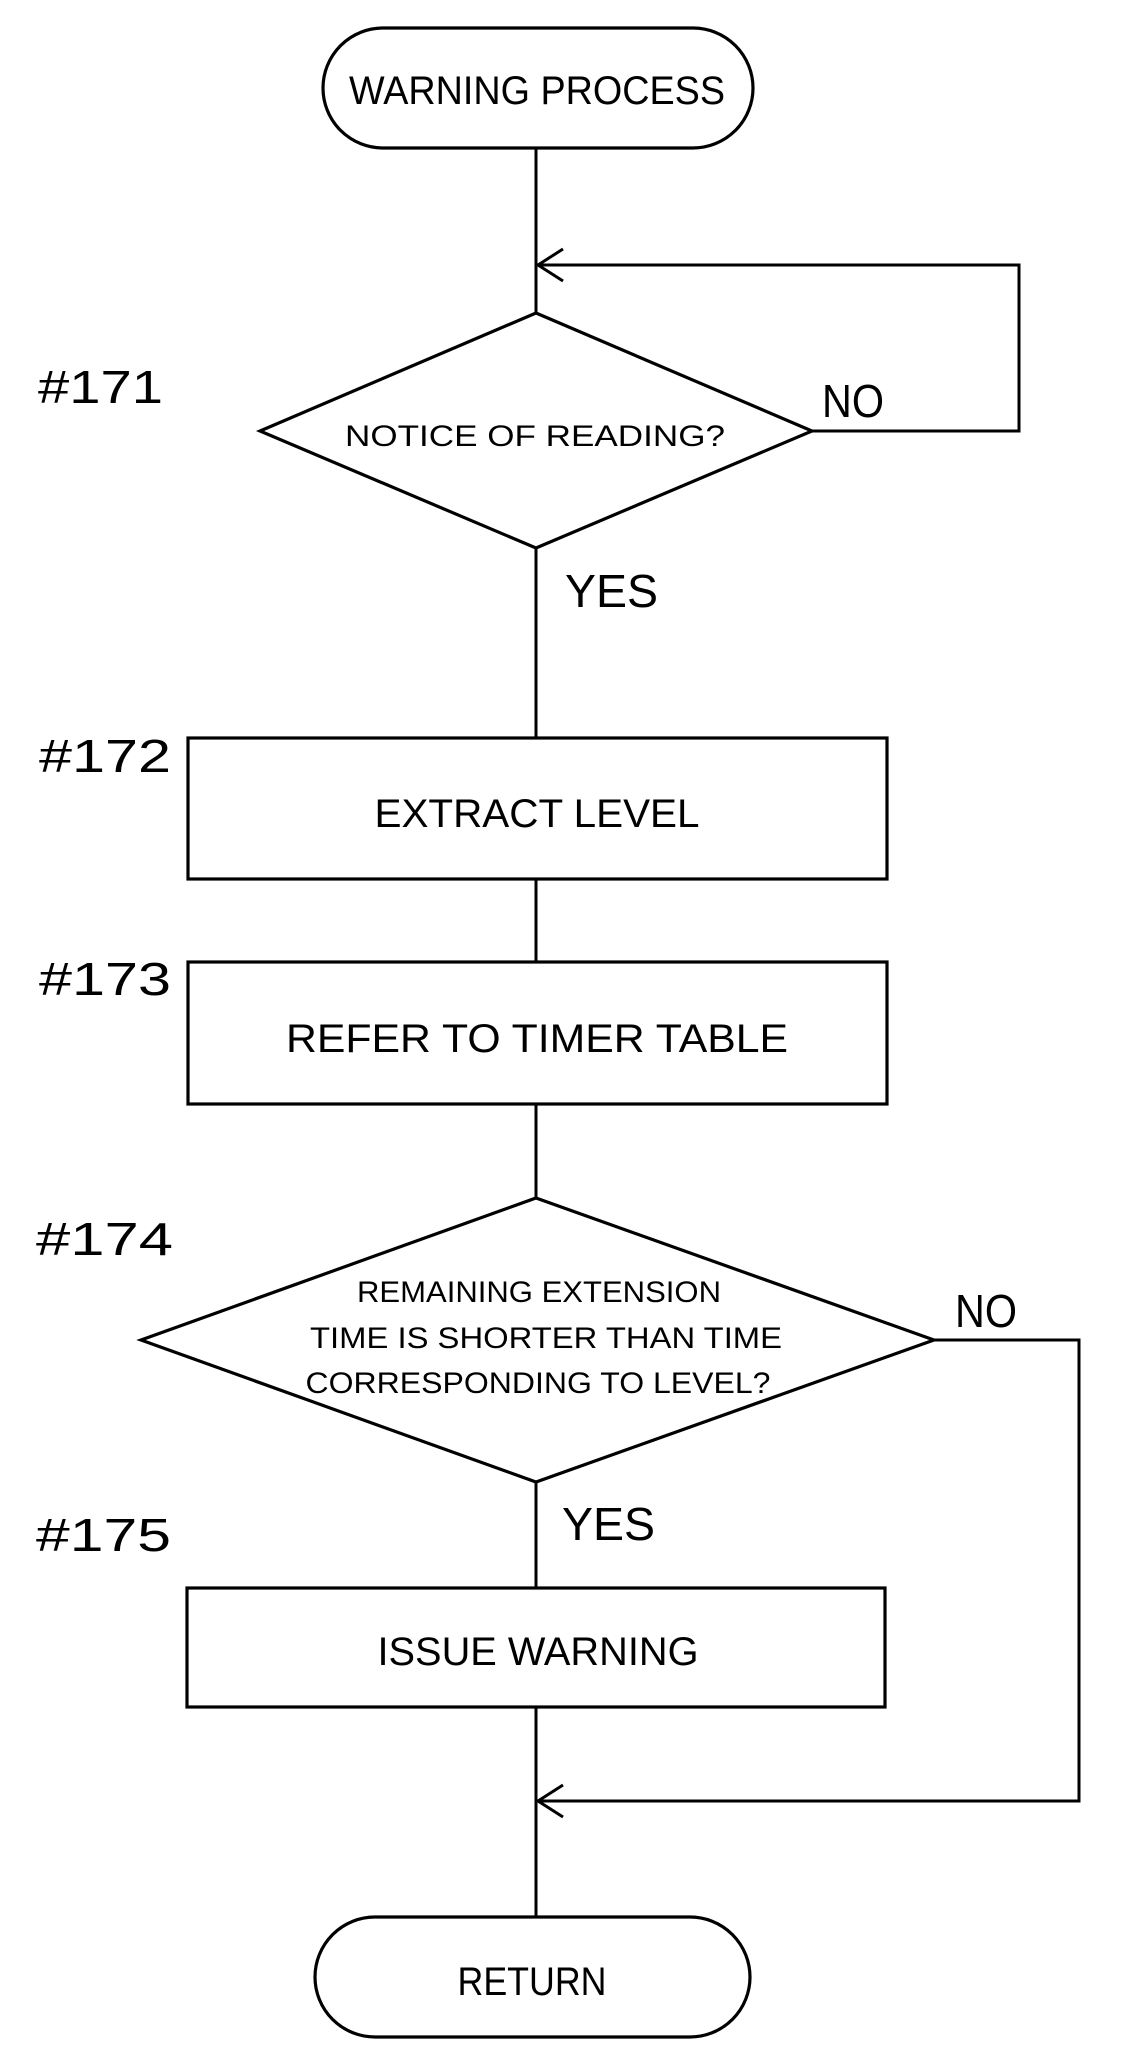 This screenshot has width=1125, height=2068. I want to click on decision-174-text-line-1: REMAINING EXTENSION, so click(539, 1292).